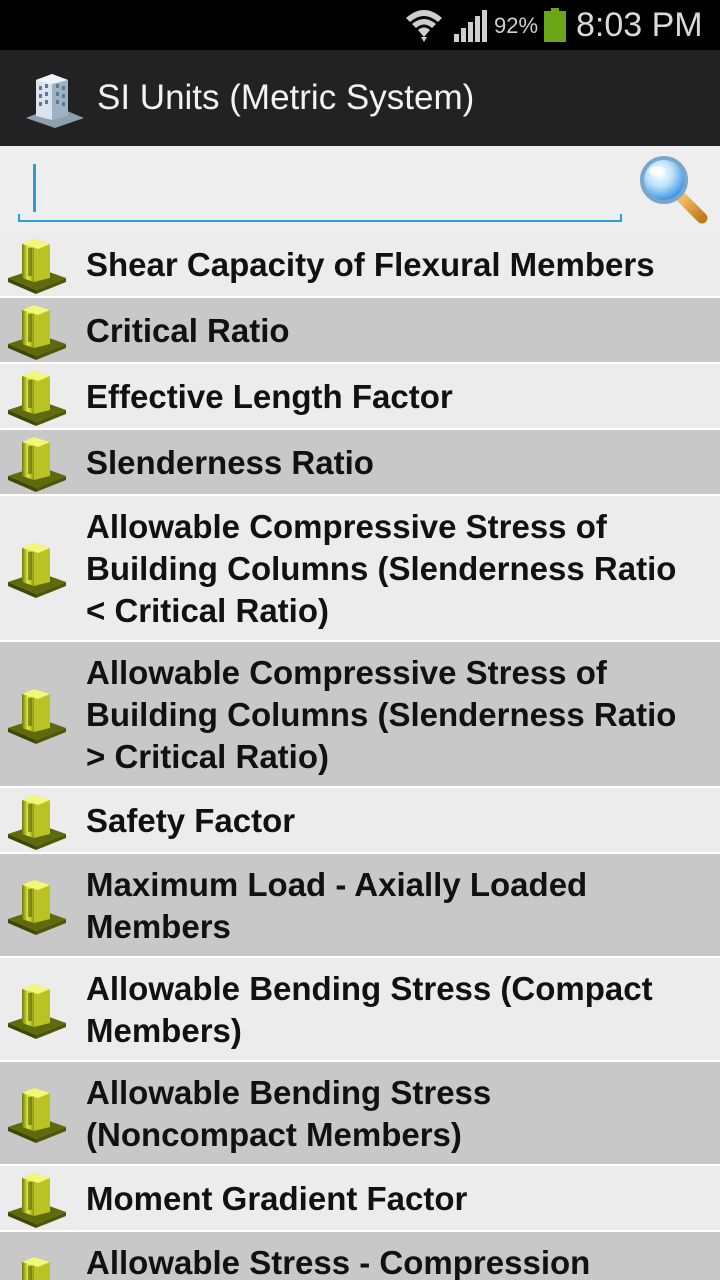 The height and width of the screenshot is (1280, 720). I want to click on search-input, so click(320, 190).